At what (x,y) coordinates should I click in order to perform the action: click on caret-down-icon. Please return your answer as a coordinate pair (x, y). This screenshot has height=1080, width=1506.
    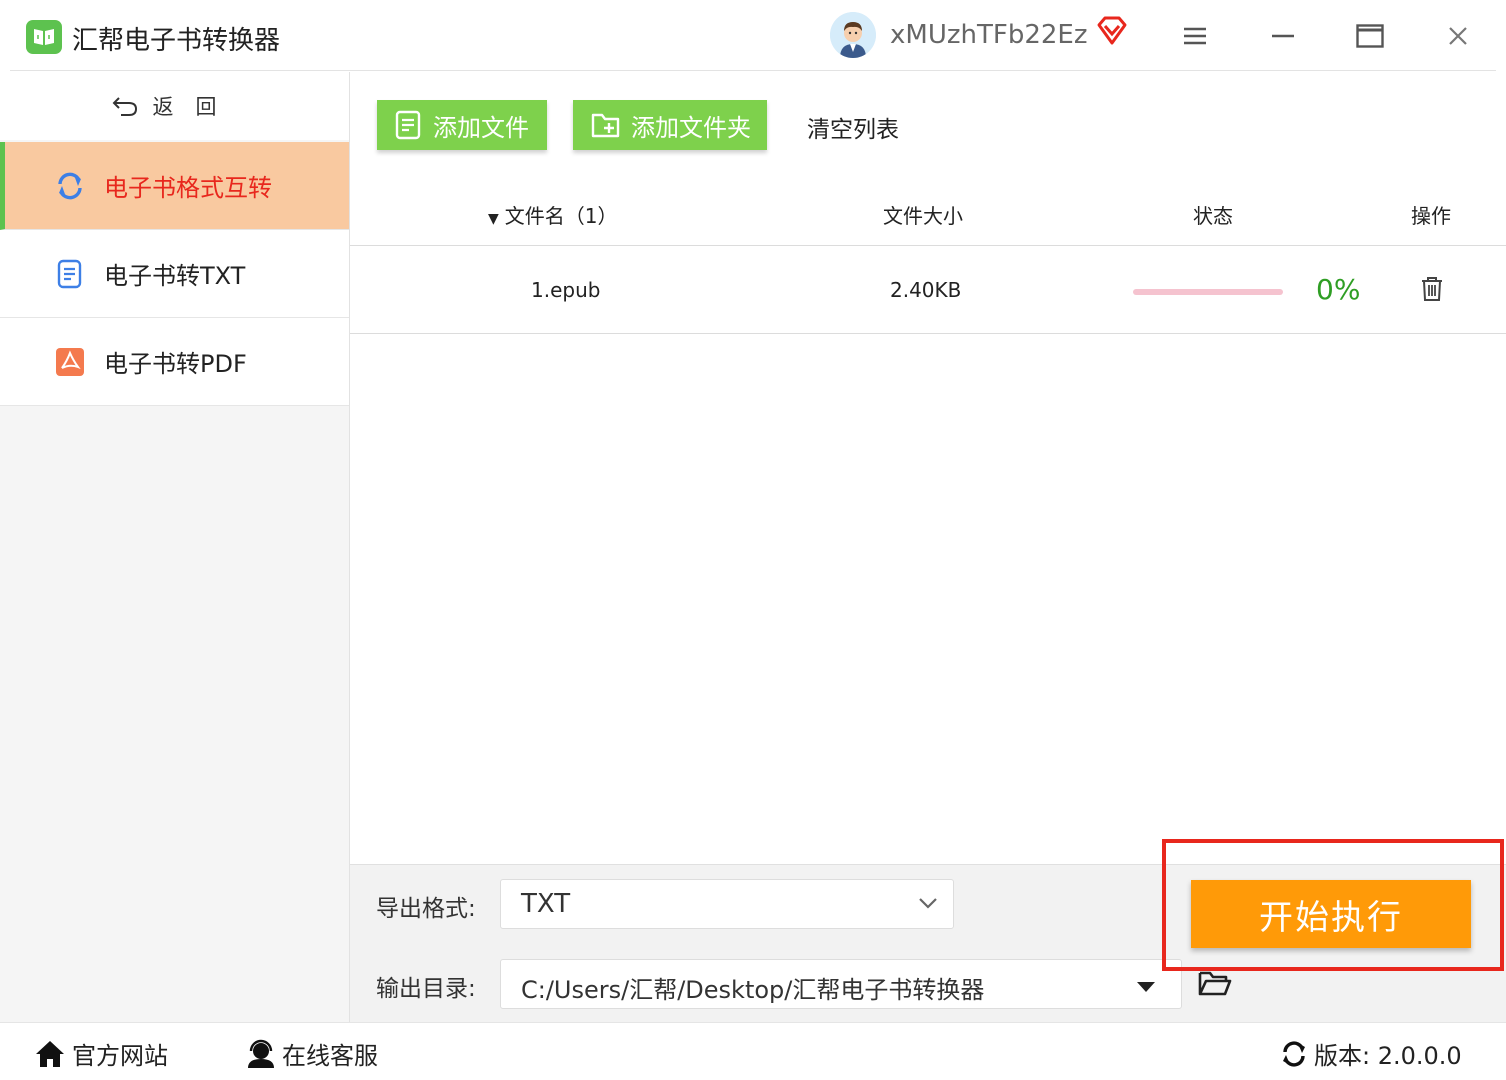
    Looking at the image, I should click on (1146, 987).